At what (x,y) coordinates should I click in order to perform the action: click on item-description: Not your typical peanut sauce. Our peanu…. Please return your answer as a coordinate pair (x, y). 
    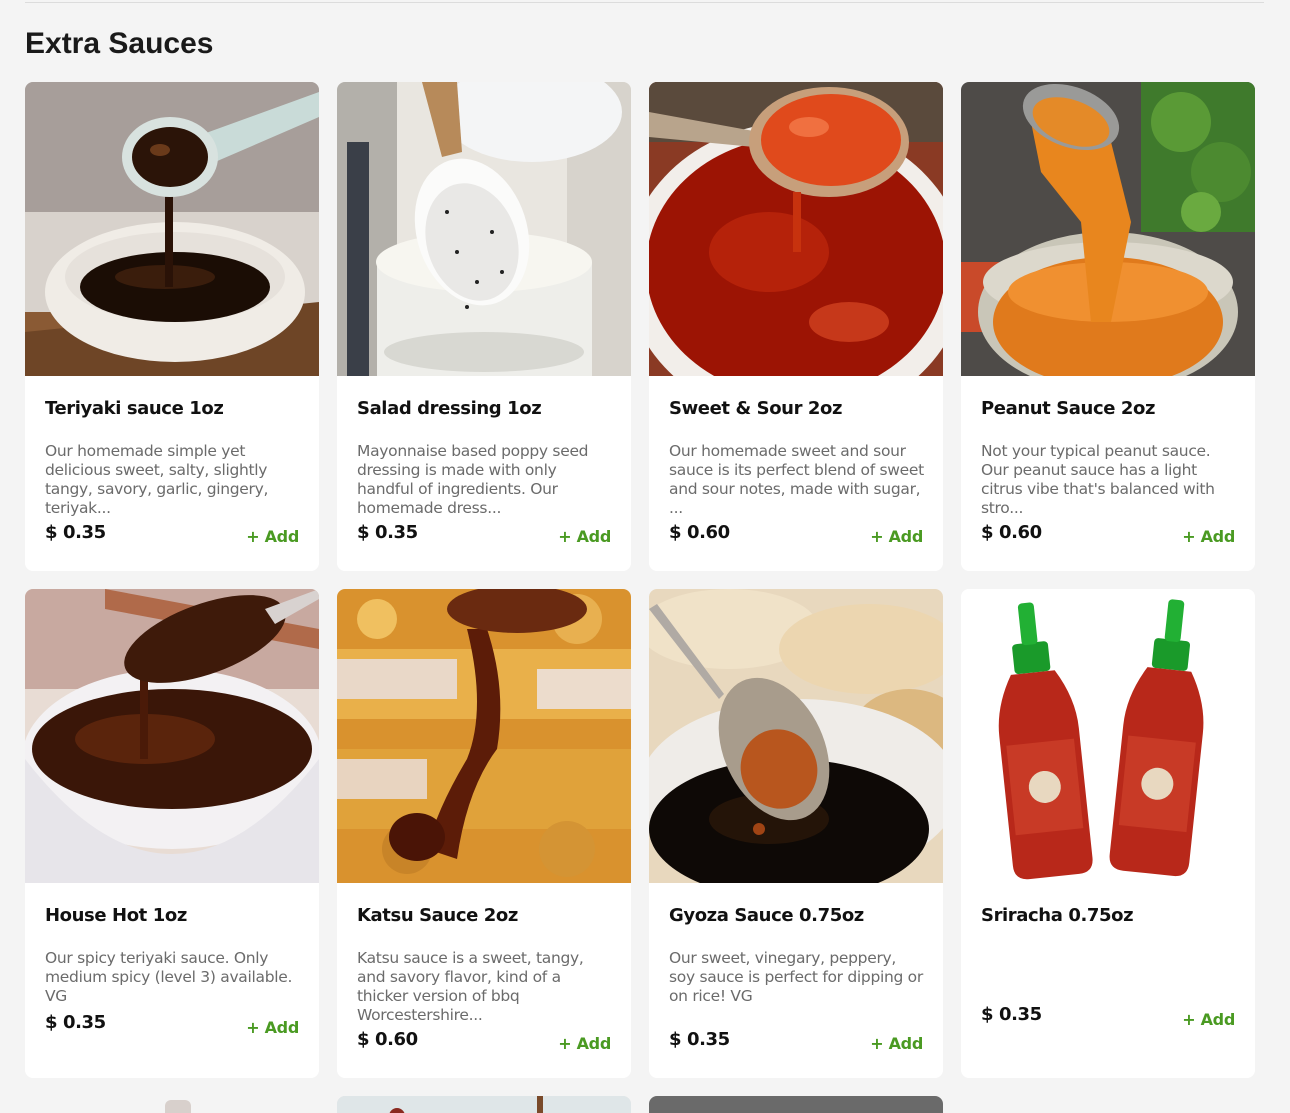
    Looking at the image, I should click on (1098, 479).